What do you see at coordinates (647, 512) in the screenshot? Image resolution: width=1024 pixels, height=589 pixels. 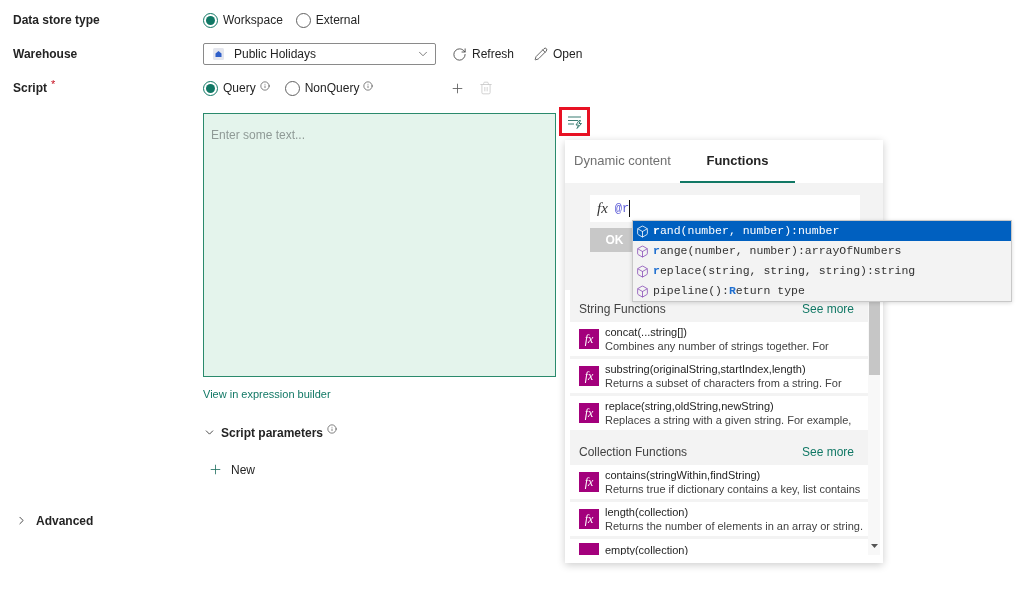 I see `function-name: length(collection)` at bounding box center [647, 512].